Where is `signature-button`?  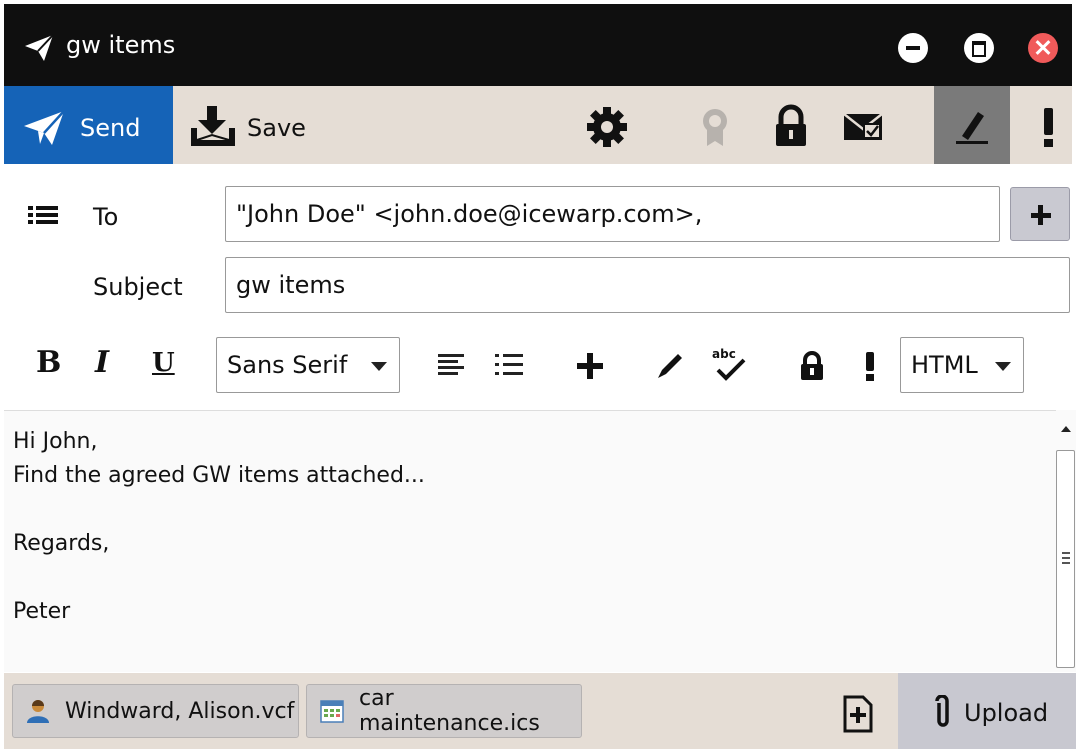
signature-button is located at coordinates (972, 125).